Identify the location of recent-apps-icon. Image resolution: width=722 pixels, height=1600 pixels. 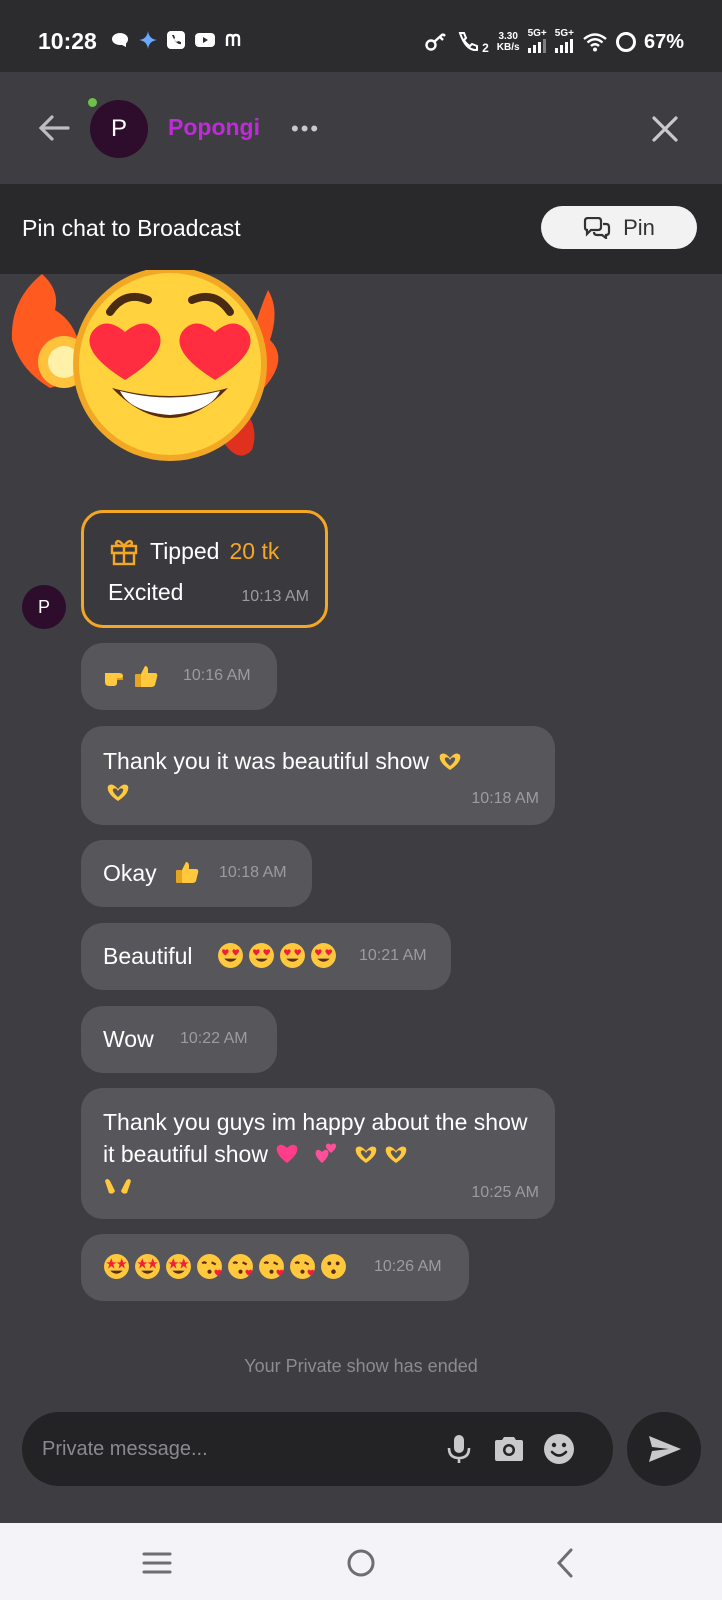
(157, 1563).